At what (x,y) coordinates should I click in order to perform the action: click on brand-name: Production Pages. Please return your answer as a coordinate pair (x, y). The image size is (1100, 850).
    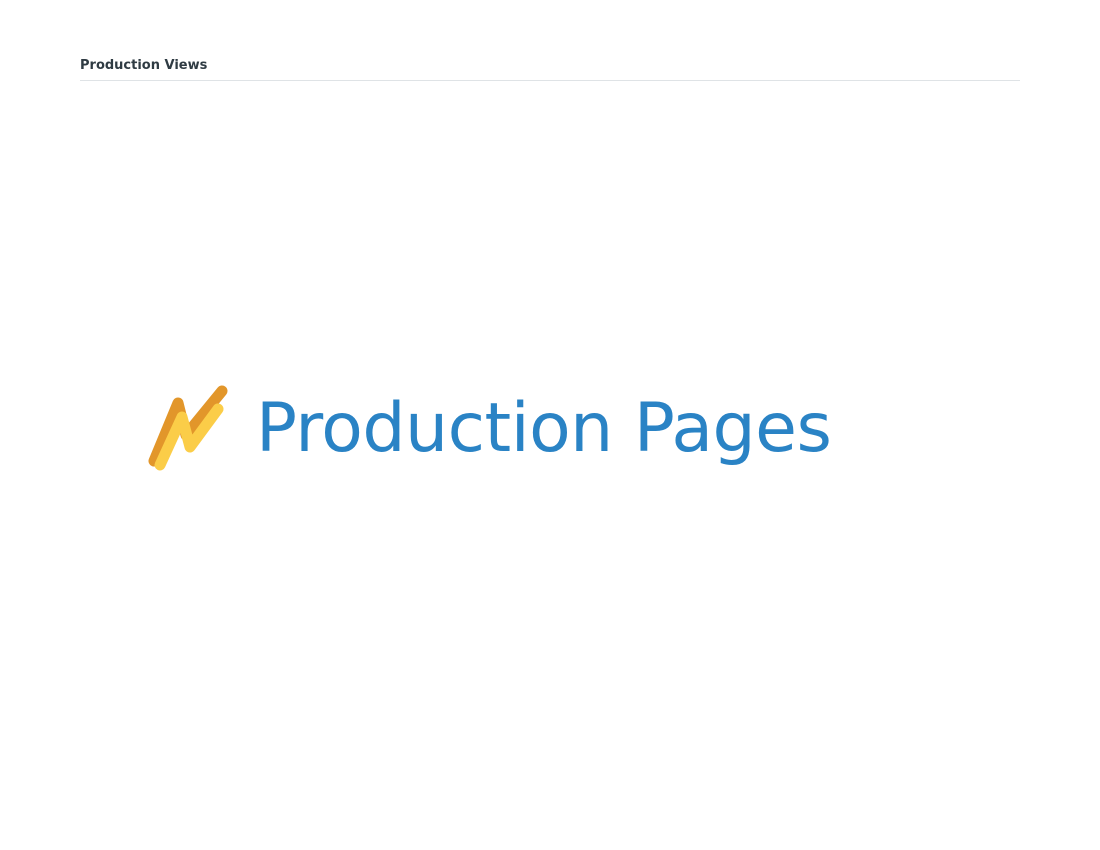
    Looking at the image, I should click on (544, 428).